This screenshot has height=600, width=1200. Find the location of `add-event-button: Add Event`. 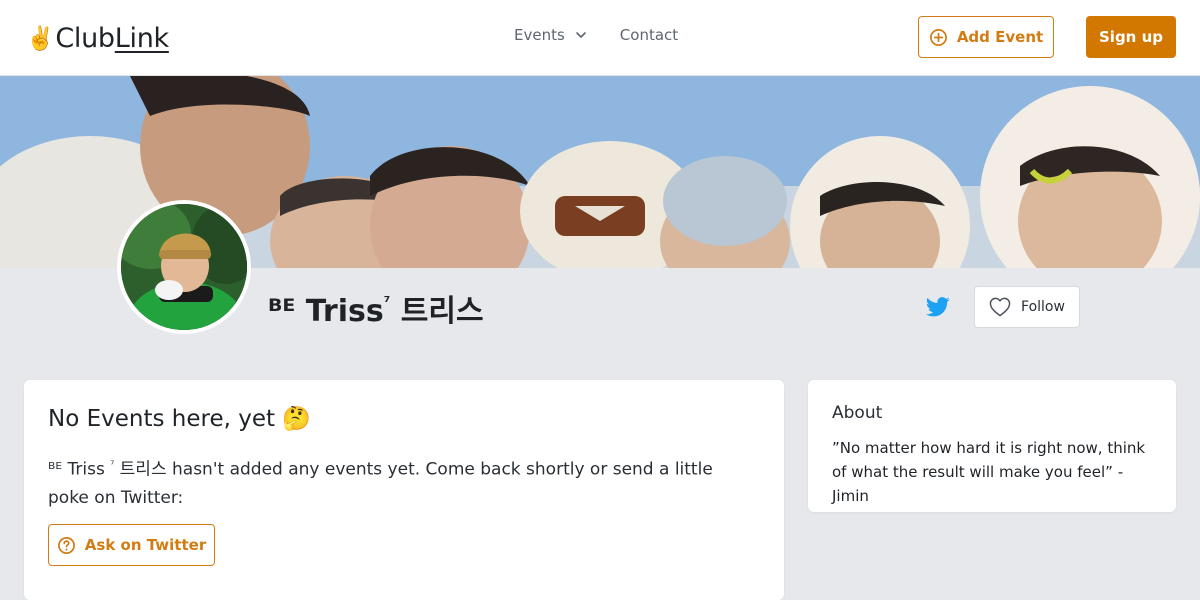

add-event-button: Add Event is located at coordinates (986, 37).